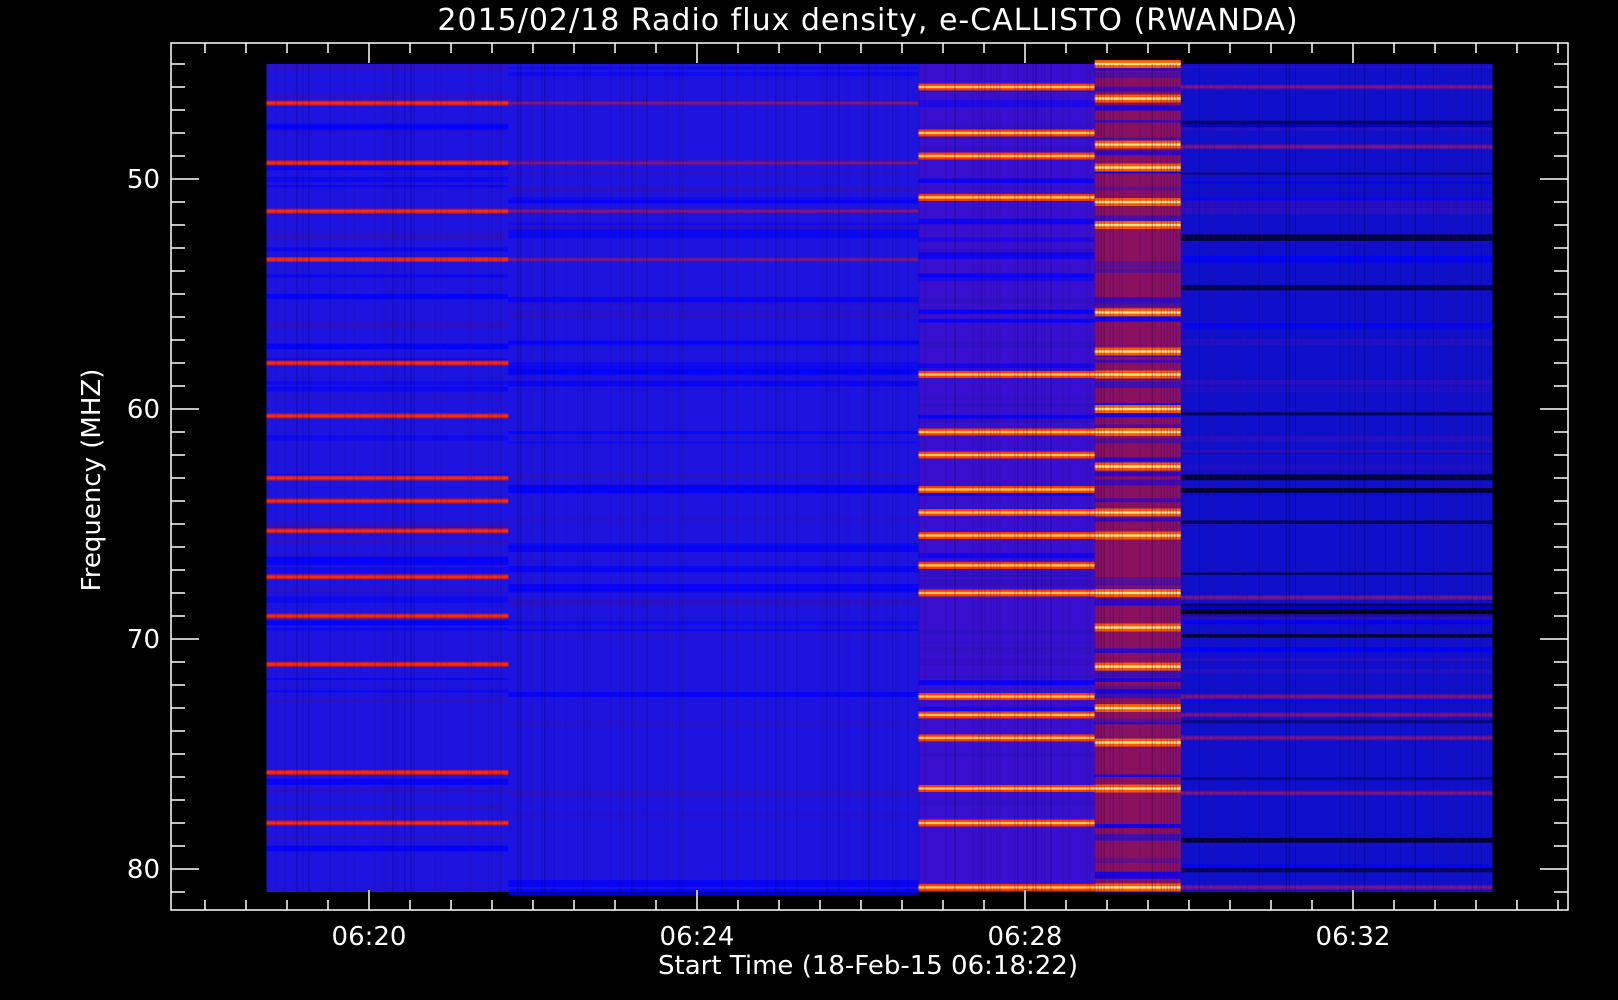 The width and height of the screenshot is (1618, 1000). Describe the element at coordinates (697, 937) in the screenshot. I see `x-tick-label: 06:24` at that location.